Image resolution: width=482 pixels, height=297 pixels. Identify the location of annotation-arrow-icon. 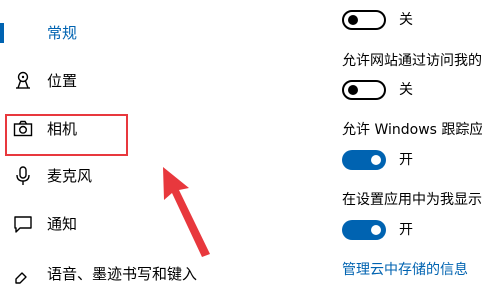
(185, 212).